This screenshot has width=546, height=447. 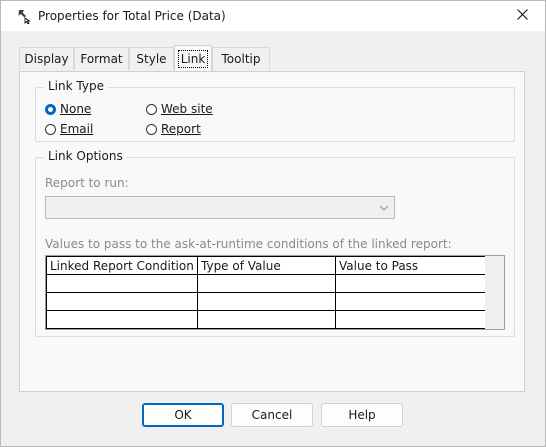 I want to click on tab-style-label: Style, so click(x=151, y=59).